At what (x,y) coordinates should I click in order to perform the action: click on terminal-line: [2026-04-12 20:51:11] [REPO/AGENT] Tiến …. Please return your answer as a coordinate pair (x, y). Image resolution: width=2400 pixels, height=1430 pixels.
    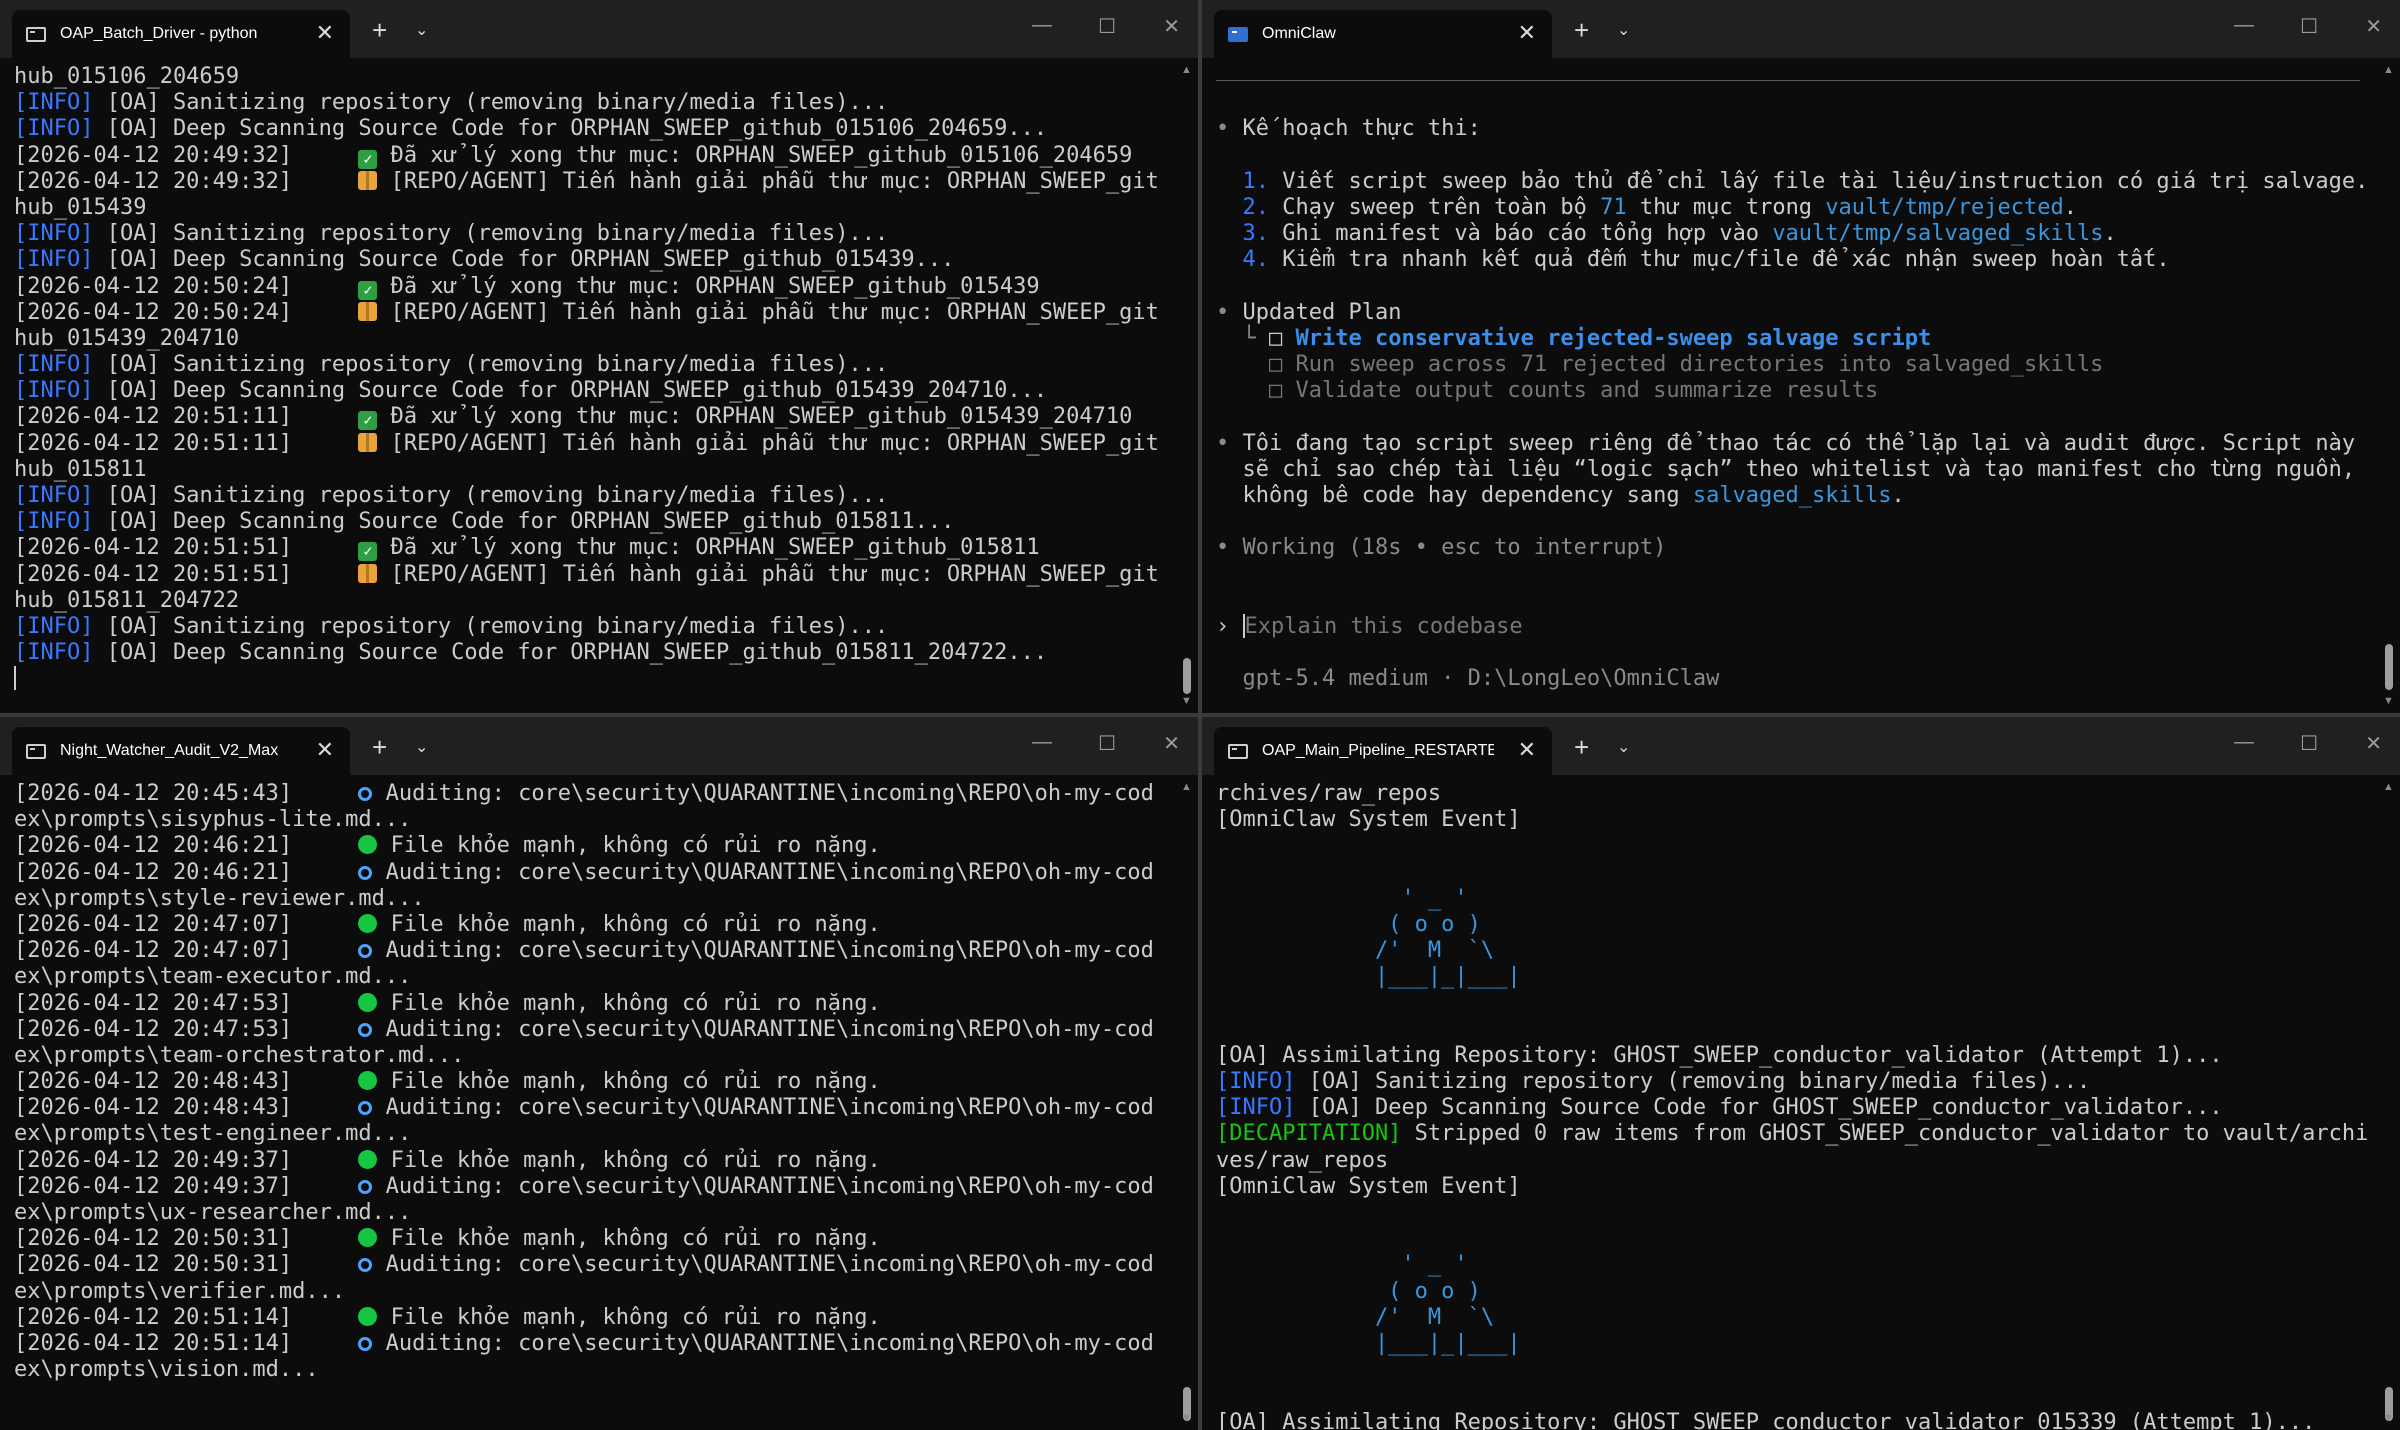
    Looking at the image, I should click on (589, 444).